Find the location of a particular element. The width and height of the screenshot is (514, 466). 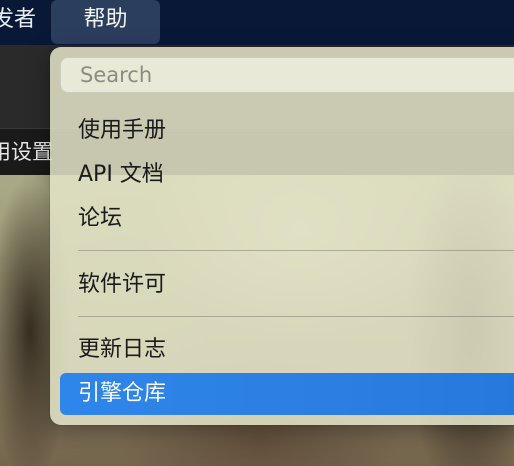

app-settings-label: 用设置 is located at coordinates (26, 151).